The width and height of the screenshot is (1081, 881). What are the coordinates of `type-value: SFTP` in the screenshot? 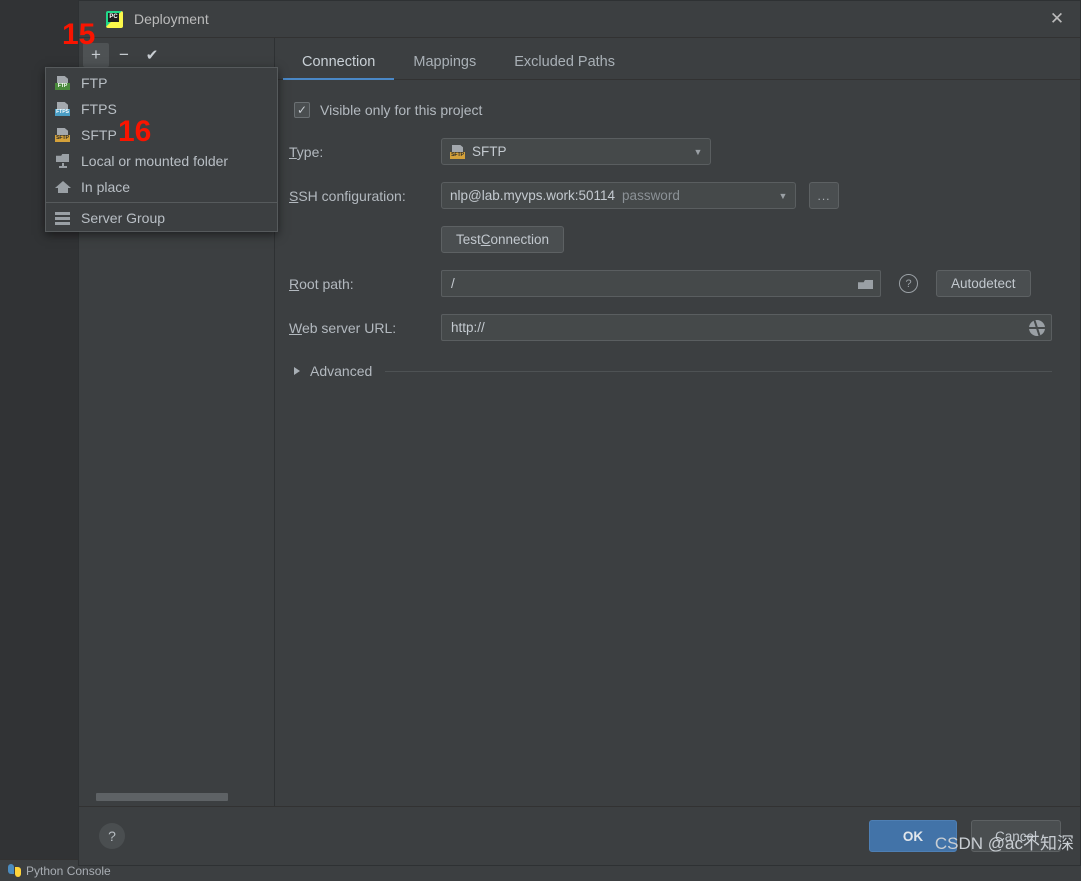 It's located at (489, 151).